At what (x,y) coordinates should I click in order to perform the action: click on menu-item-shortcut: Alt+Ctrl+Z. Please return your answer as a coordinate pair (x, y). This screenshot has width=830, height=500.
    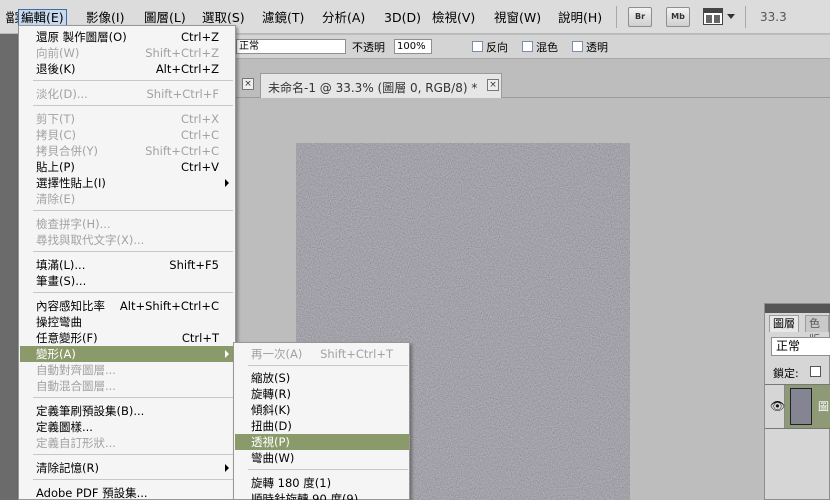
    Looking at the image, I should click on (187, 69).